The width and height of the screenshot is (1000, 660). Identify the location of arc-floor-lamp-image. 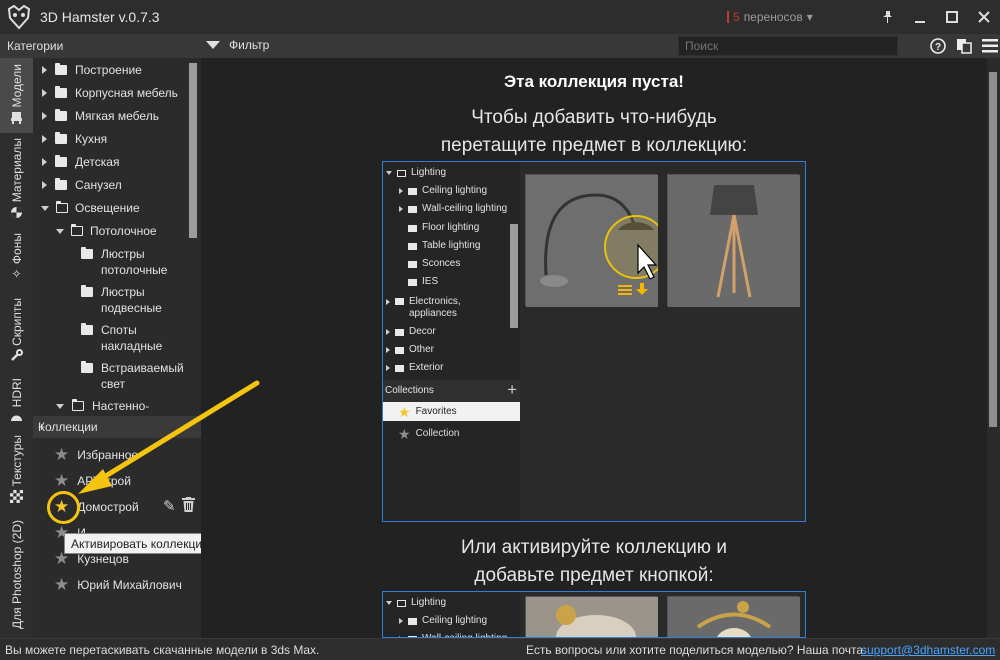
(597, 241).